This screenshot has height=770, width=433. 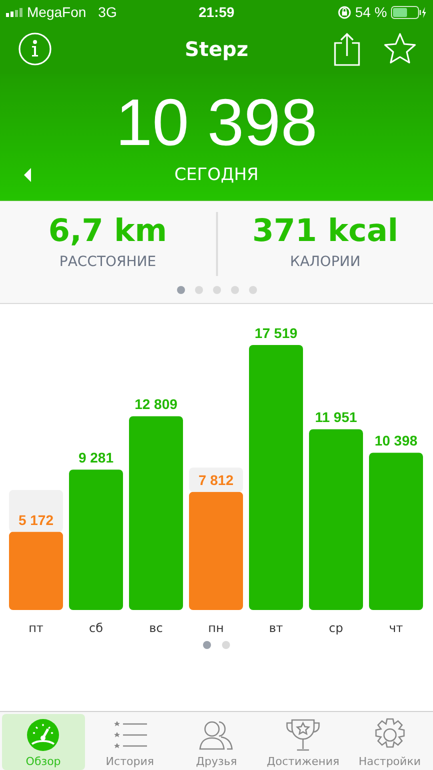 What do you see at coordinates (36, 628) in the screenshot?
I see `day-label: пт` at bounding box center [36, 628].